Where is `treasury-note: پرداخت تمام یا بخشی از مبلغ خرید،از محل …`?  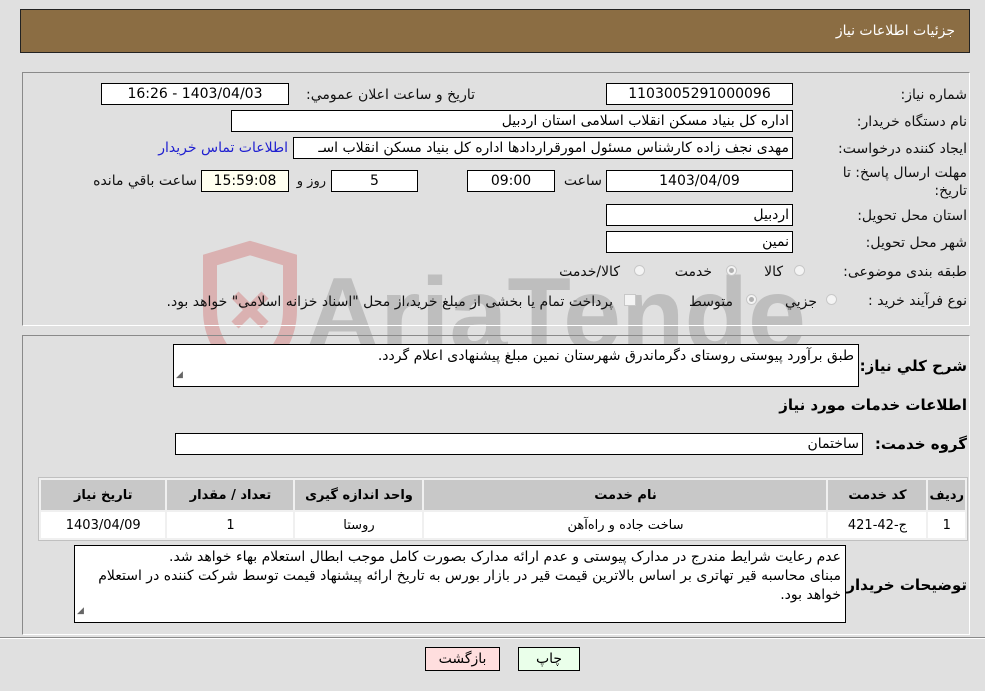 treasury-note: پرداخت تمام یا بخشی از مبلغ خرید،از محل … is located at coordinates (389, 302).